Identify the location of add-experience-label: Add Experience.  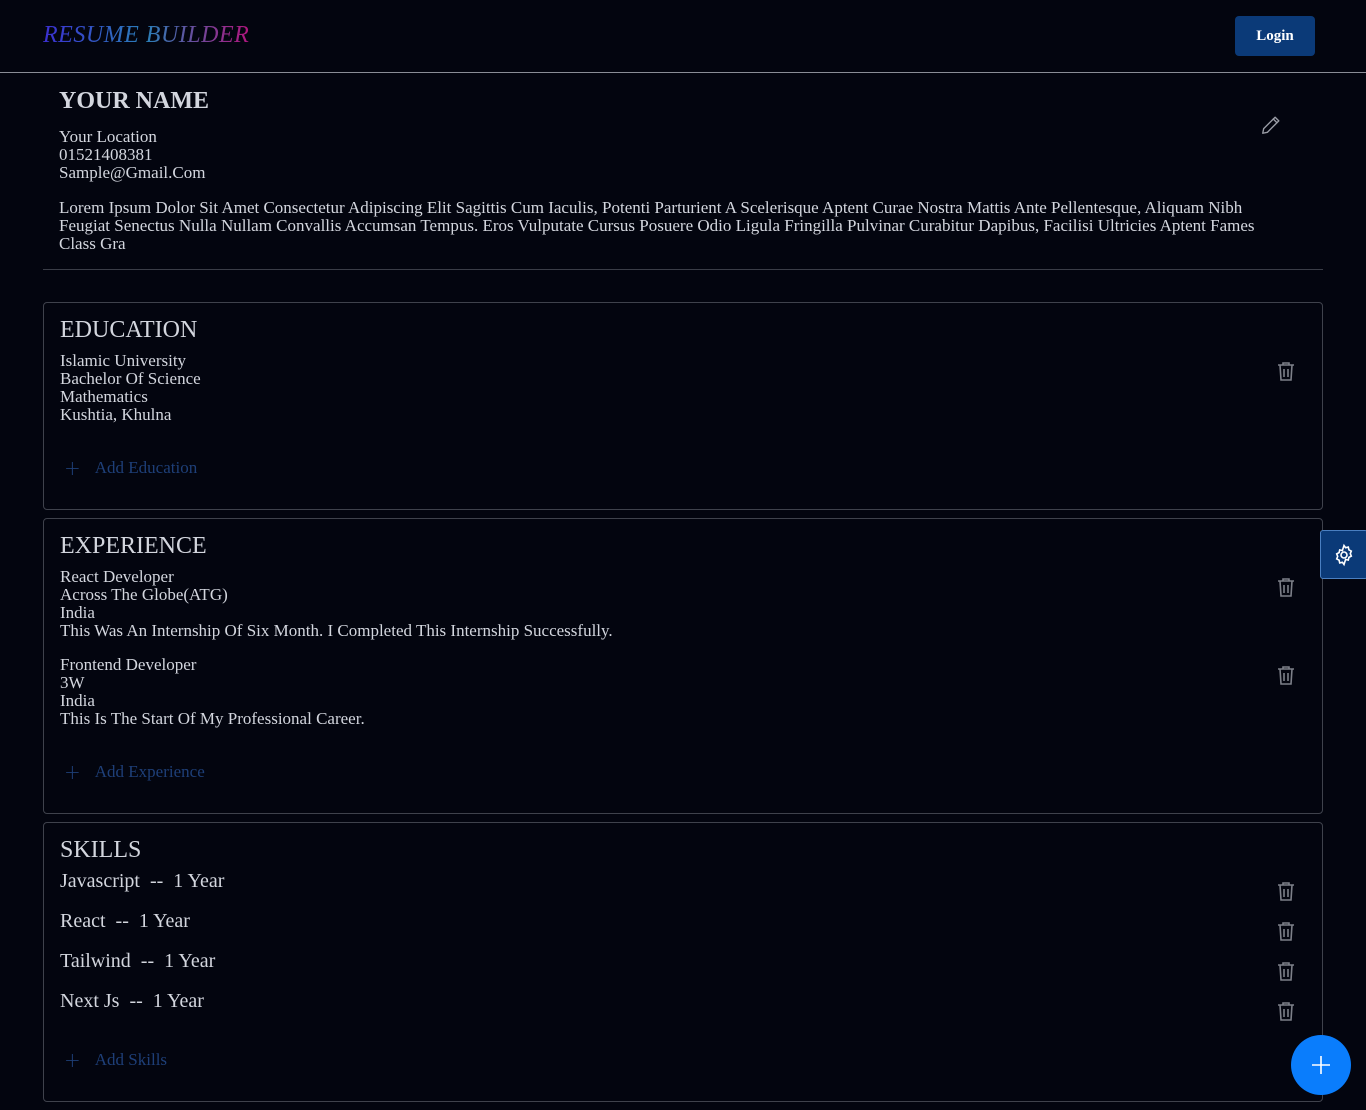
(149, 771).